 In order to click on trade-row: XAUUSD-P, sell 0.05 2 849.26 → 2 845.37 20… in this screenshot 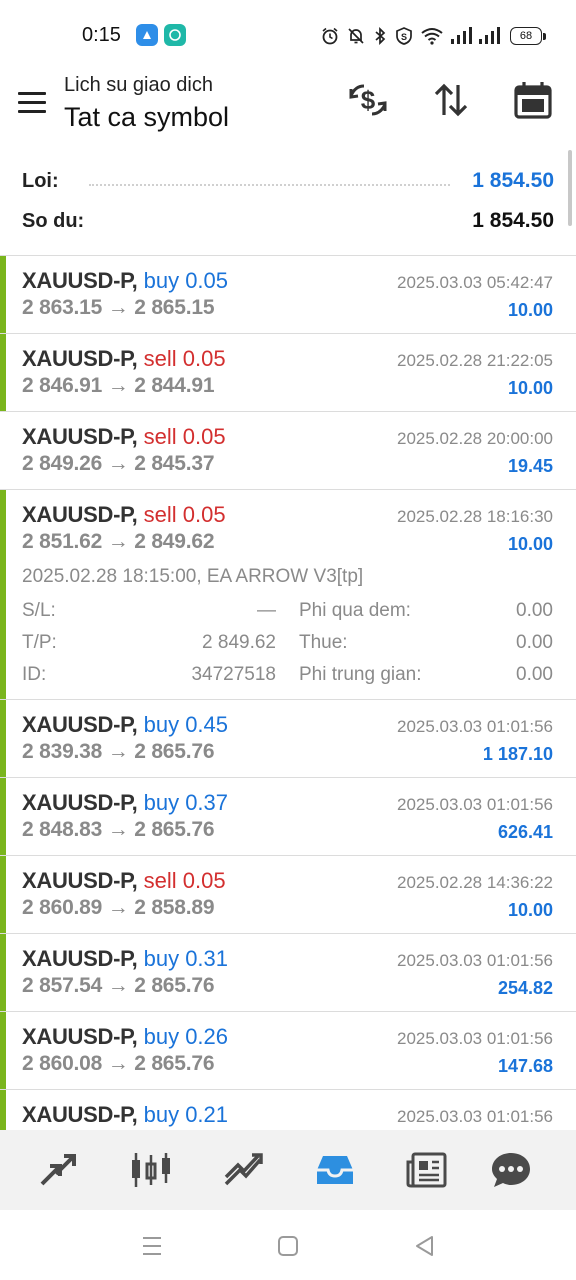, I will do `click(288, 451)`.